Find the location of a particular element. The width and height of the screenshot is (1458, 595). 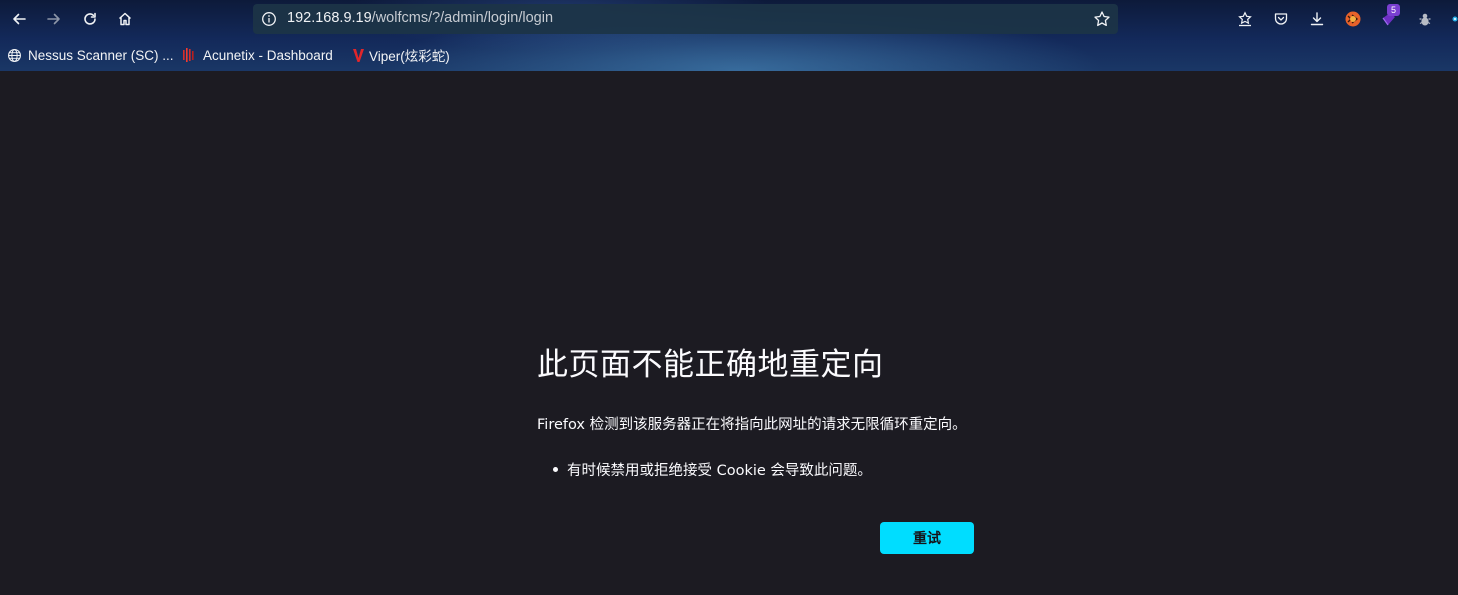

bug-extension-button is located at coordinates (1425, 19).